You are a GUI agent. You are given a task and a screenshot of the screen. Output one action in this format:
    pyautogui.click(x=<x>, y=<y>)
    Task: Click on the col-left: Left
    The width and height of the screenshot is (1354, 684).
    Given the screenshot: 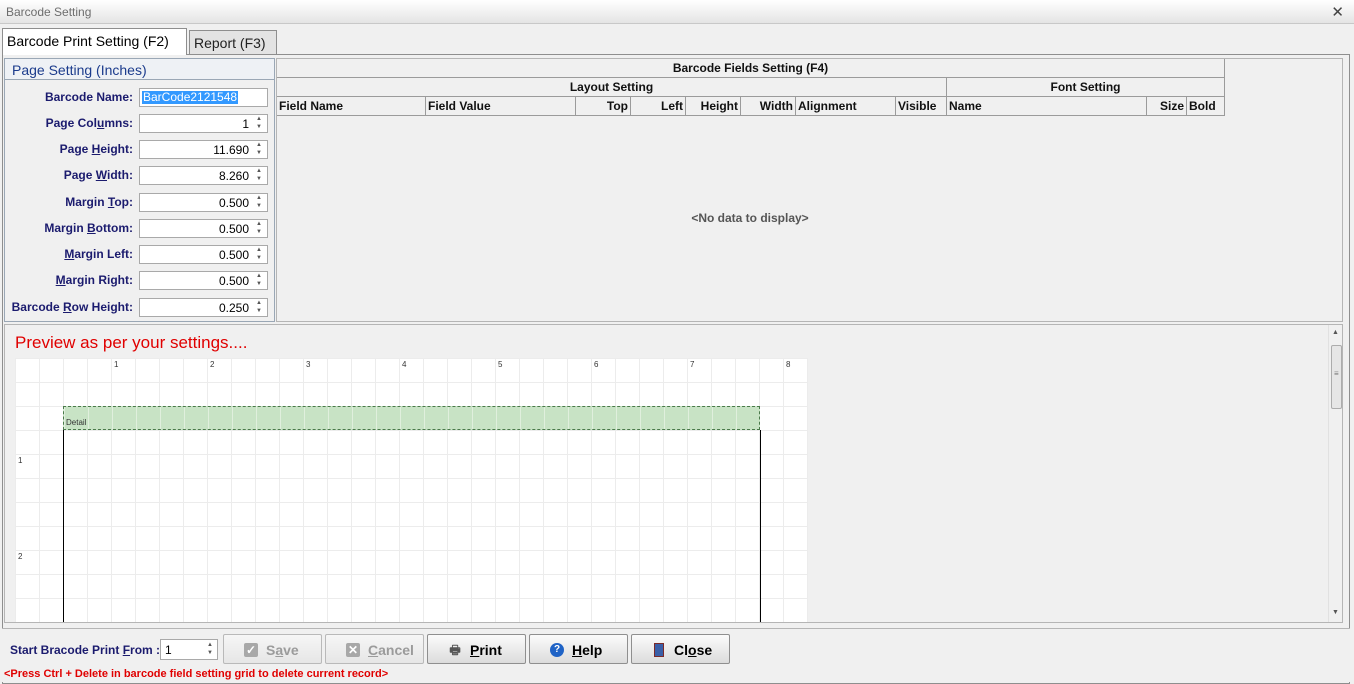 What is the action you would take?
    pyautogui.click(x=658, y=106)
    